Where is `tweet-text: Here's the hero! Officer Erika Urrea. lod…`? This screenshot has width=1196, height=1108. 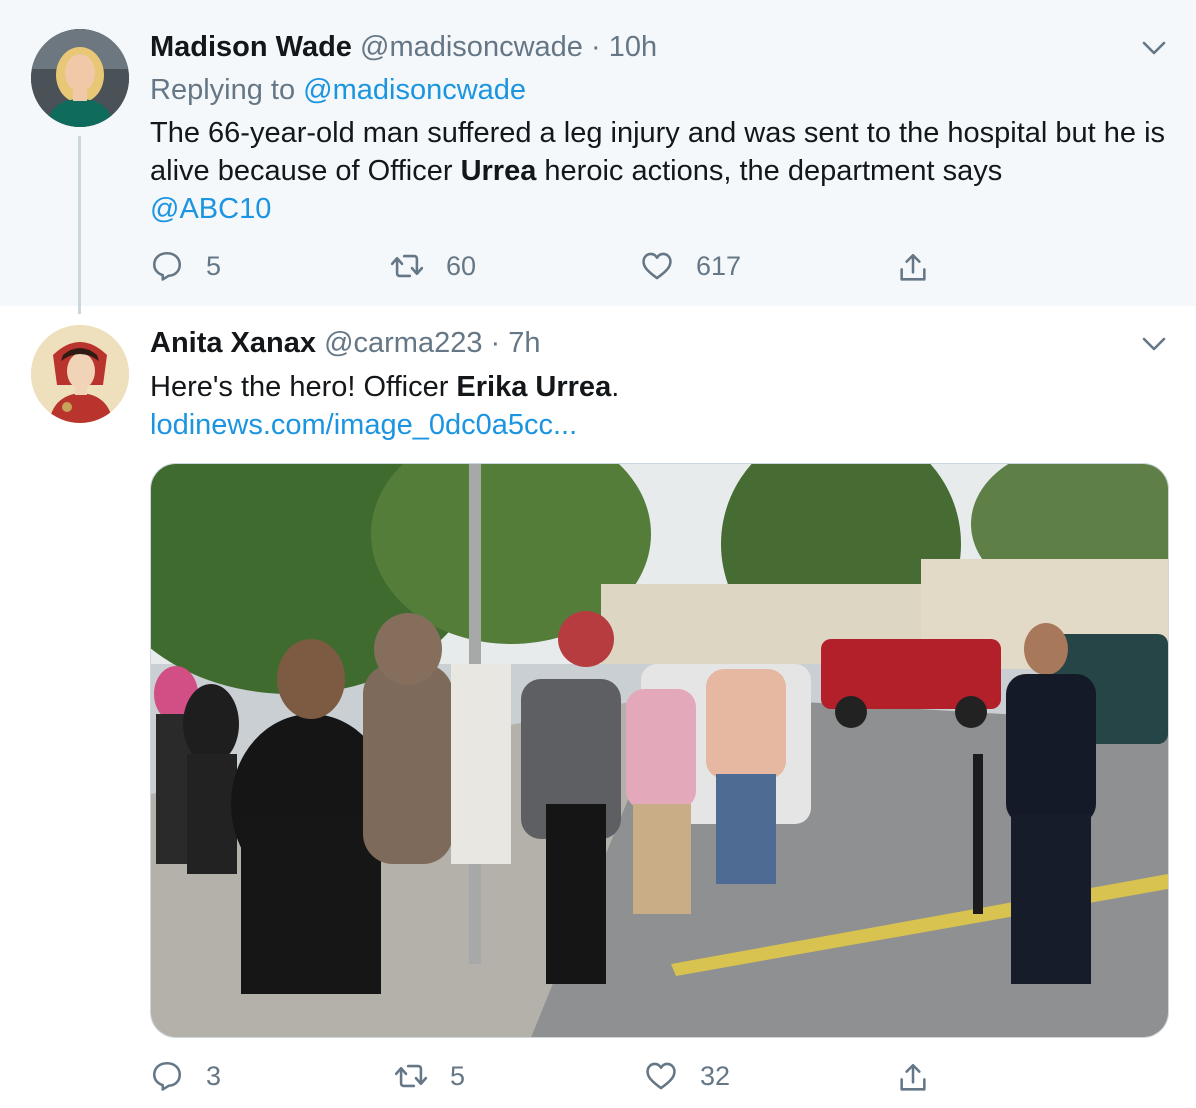
tweet-text: Here's the hero! Officer Erika Urrea. lod… is located at coordinates (665, 406).